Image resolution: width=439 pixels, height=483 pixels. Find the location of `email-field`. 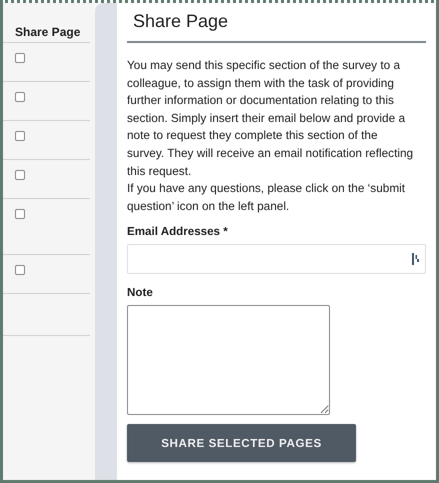

email-field is located at coordinates (276, 259).